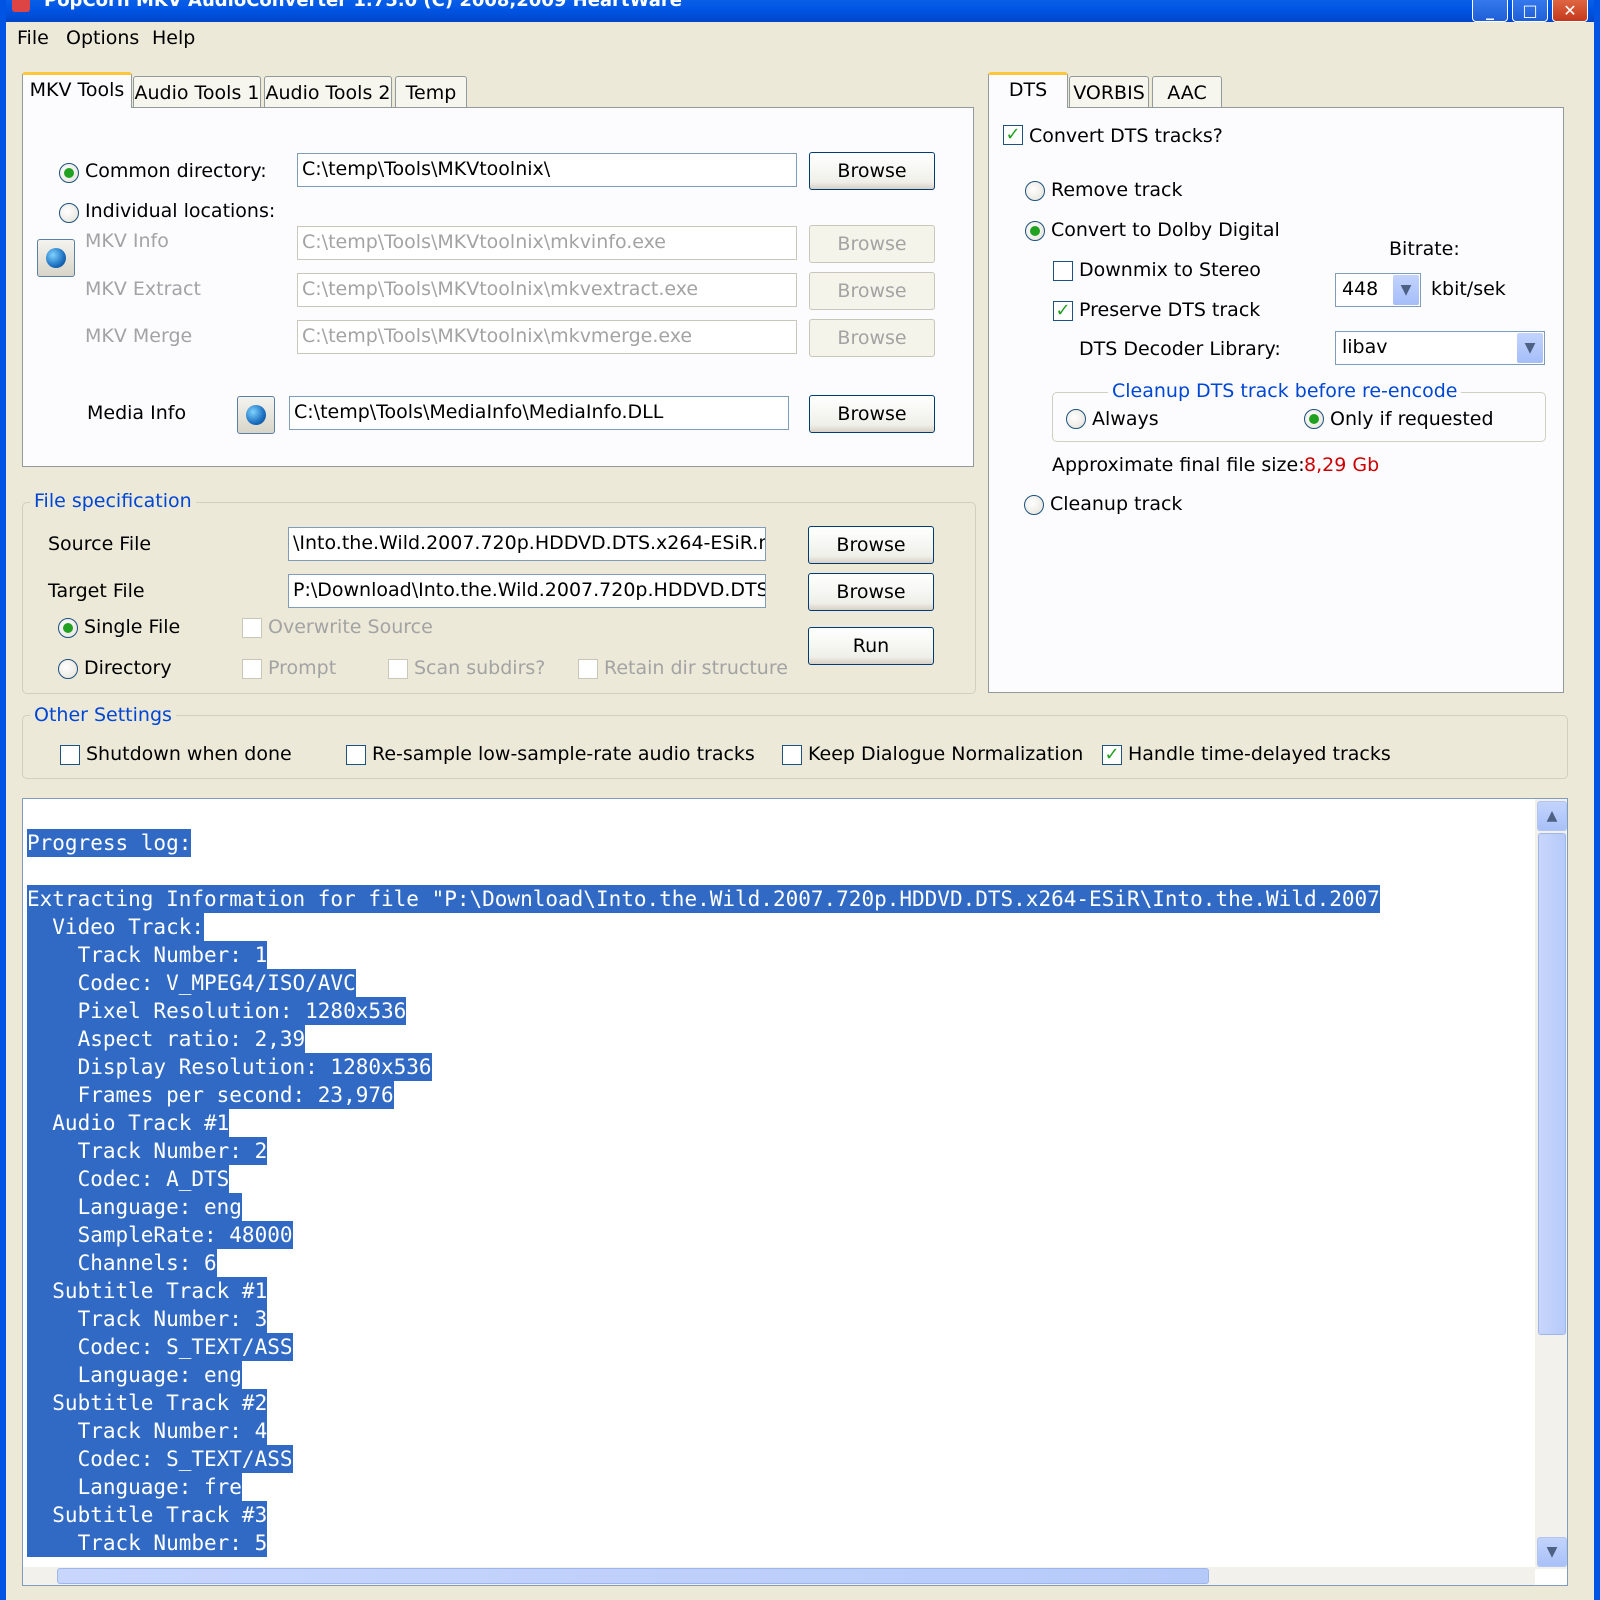  Describe the element at coordinates (1109, 92) in the screenshot. I see `tab-vorbis: VORBIS` at that location.